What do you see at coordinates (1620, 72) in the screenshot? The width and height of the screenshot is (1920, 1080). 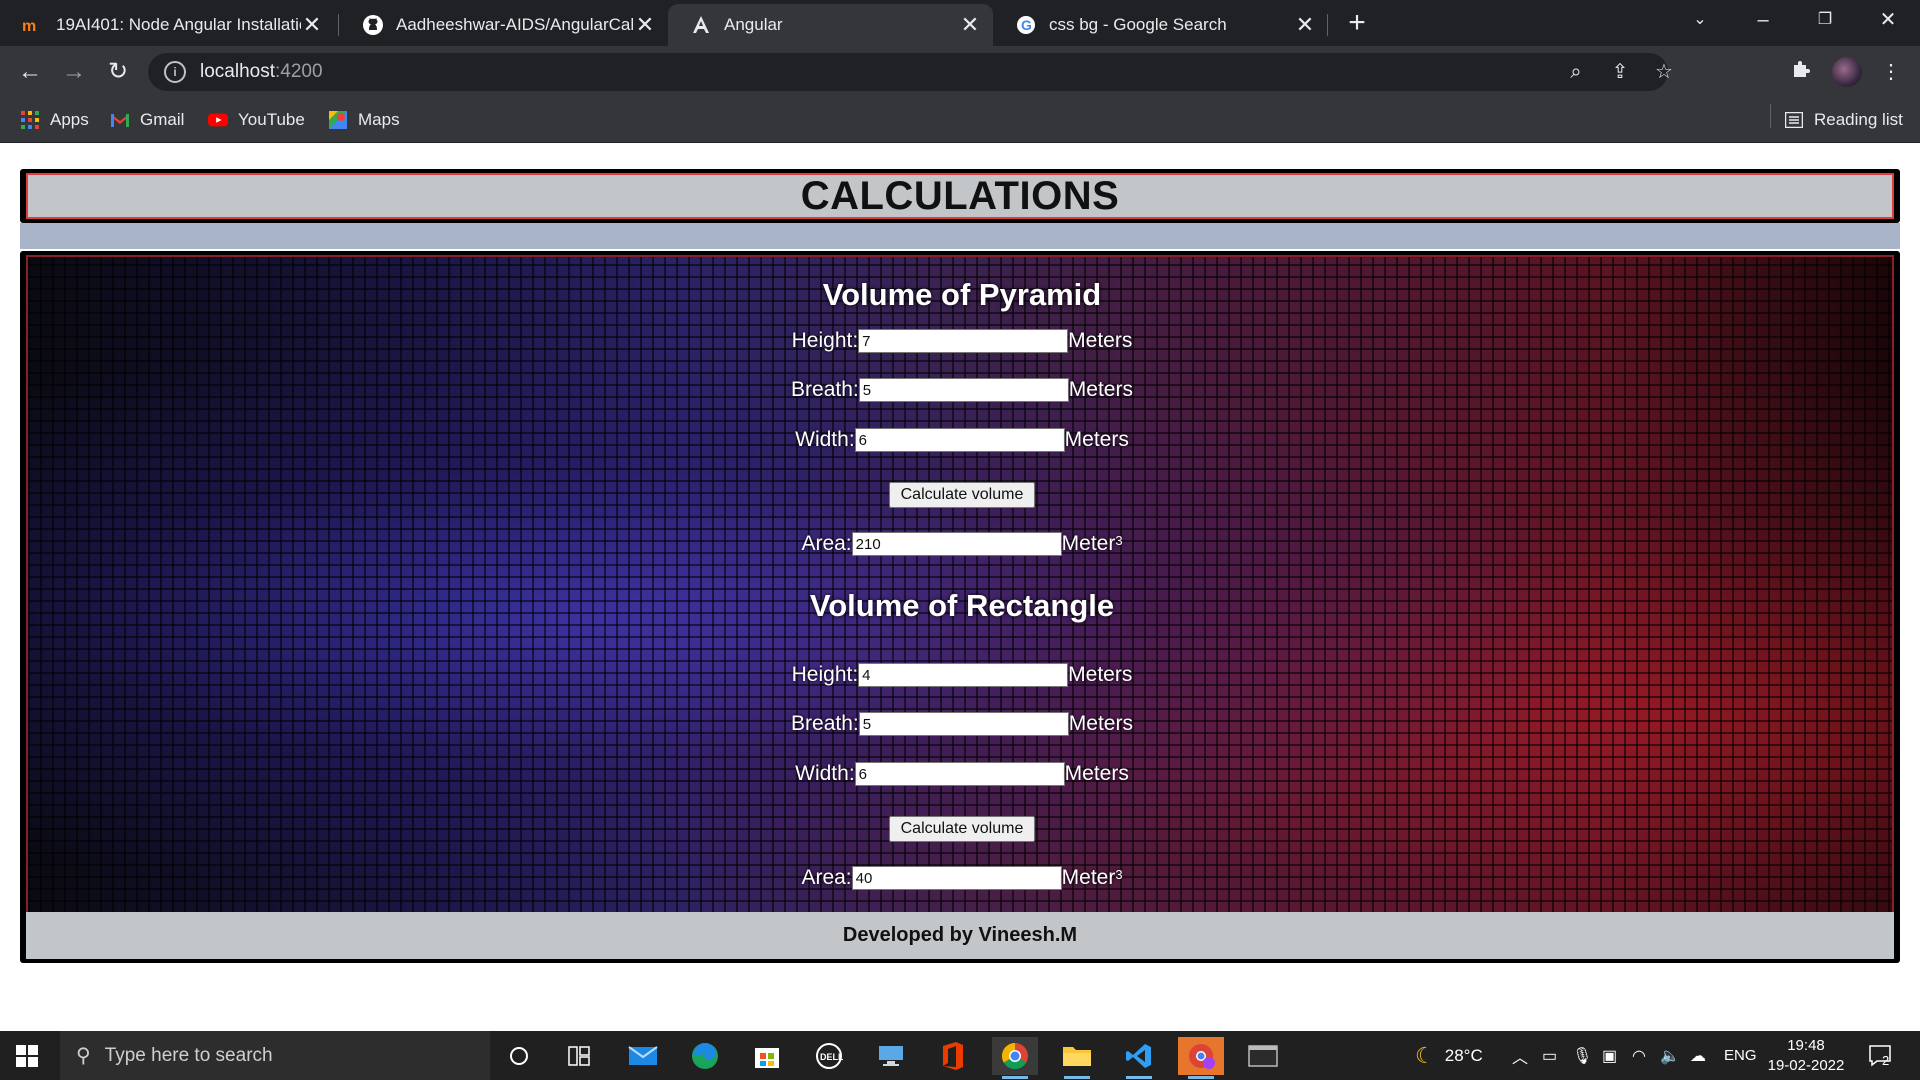 I see `share-icon: ⇪` at bounding box center [1620, 72].